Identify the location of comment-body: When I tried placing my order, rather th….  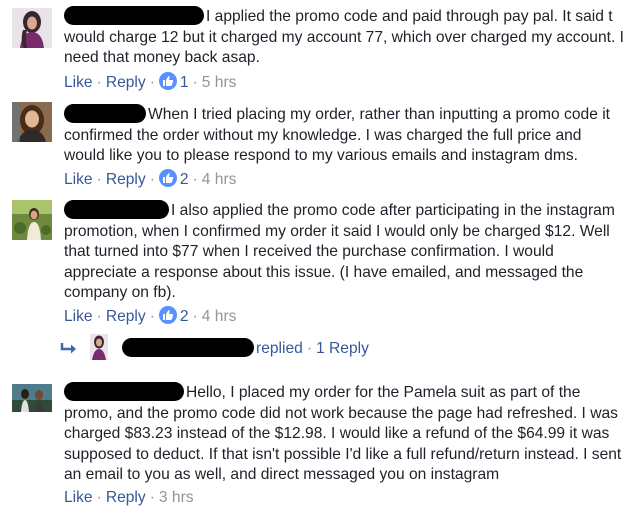
(344, 135).